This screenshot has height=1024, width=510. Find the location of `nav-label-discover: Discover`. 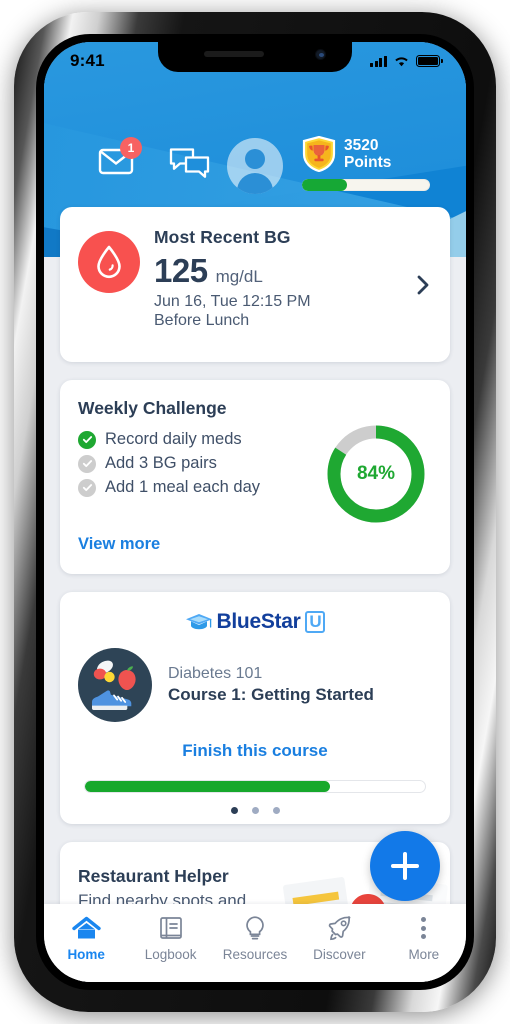

nav-label-discover: Discover is located at coordinates (339, 954).